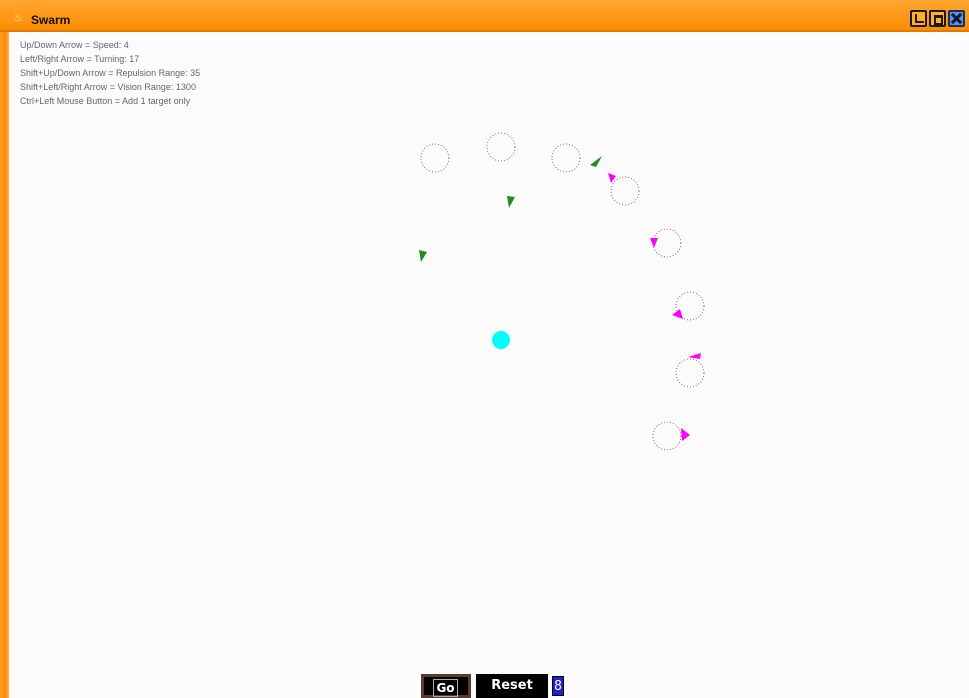 The height and width of the screenshot is (698, 969). I want to click on maximize-button, so click(937, 18).